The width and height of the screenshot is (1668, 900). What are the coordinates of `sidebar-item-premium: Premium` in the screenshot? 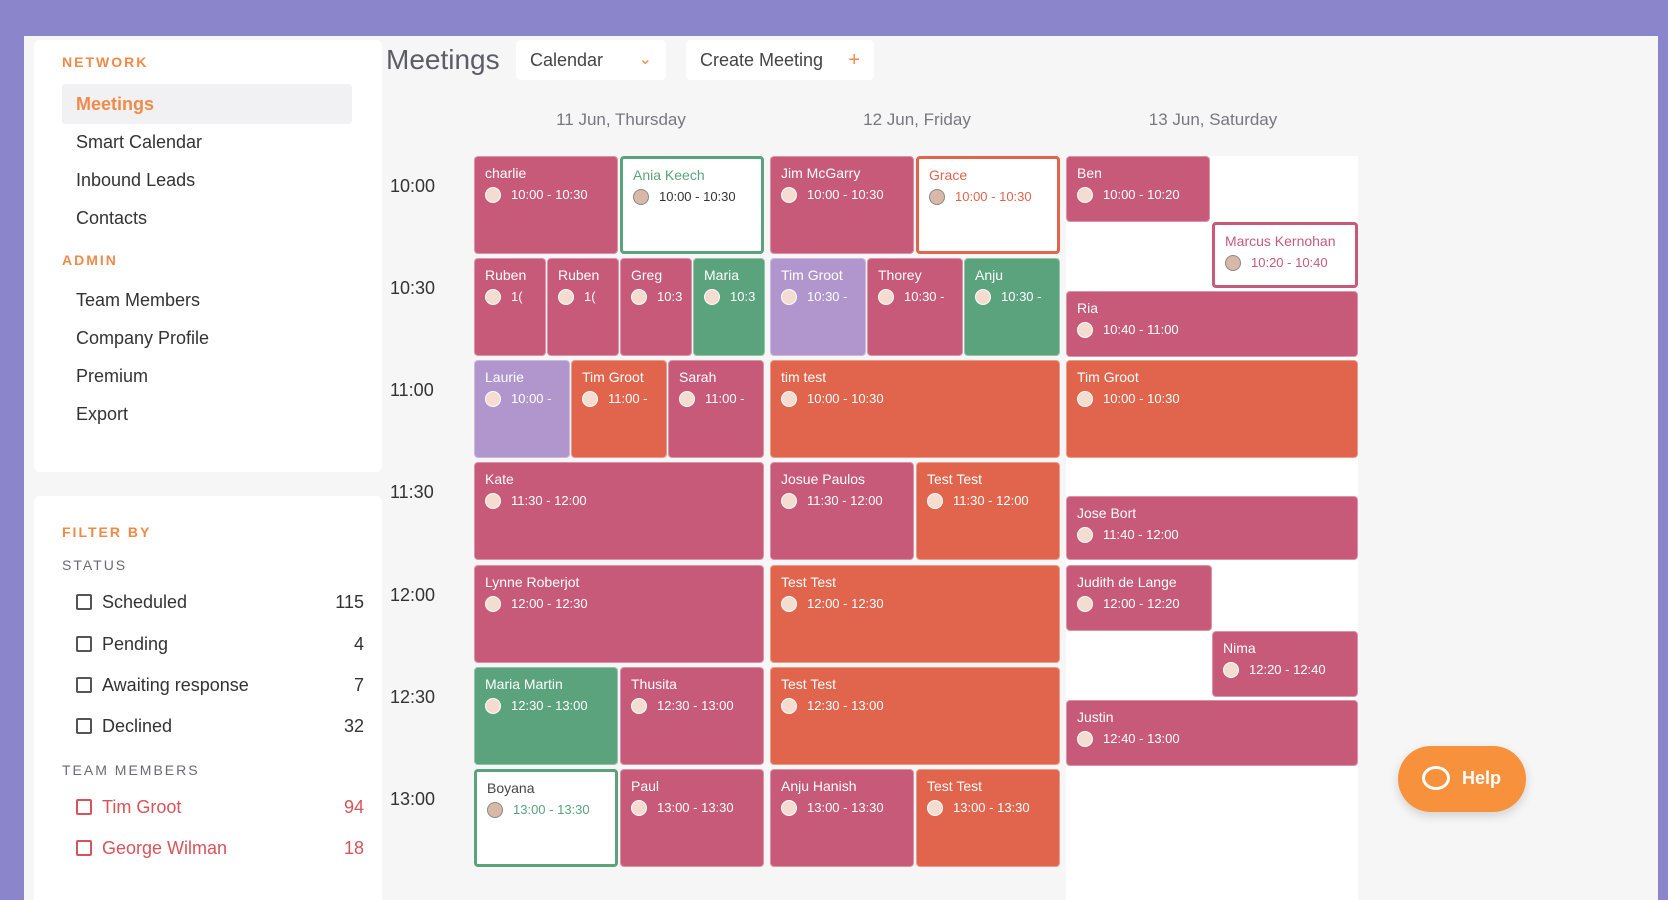 It's located at (207, 376).